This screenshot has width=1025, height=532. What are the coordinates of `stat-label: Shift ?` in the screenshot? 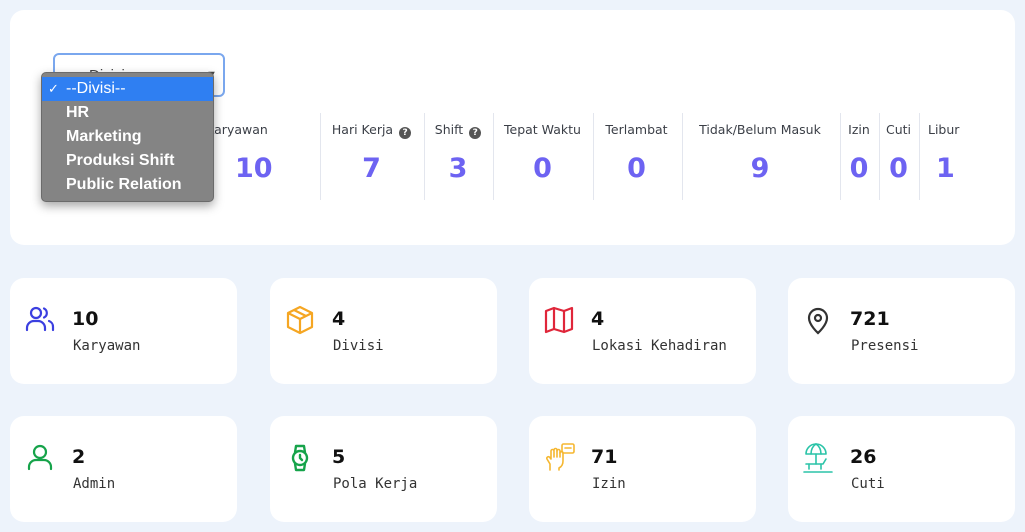 It's located at (458, 130).